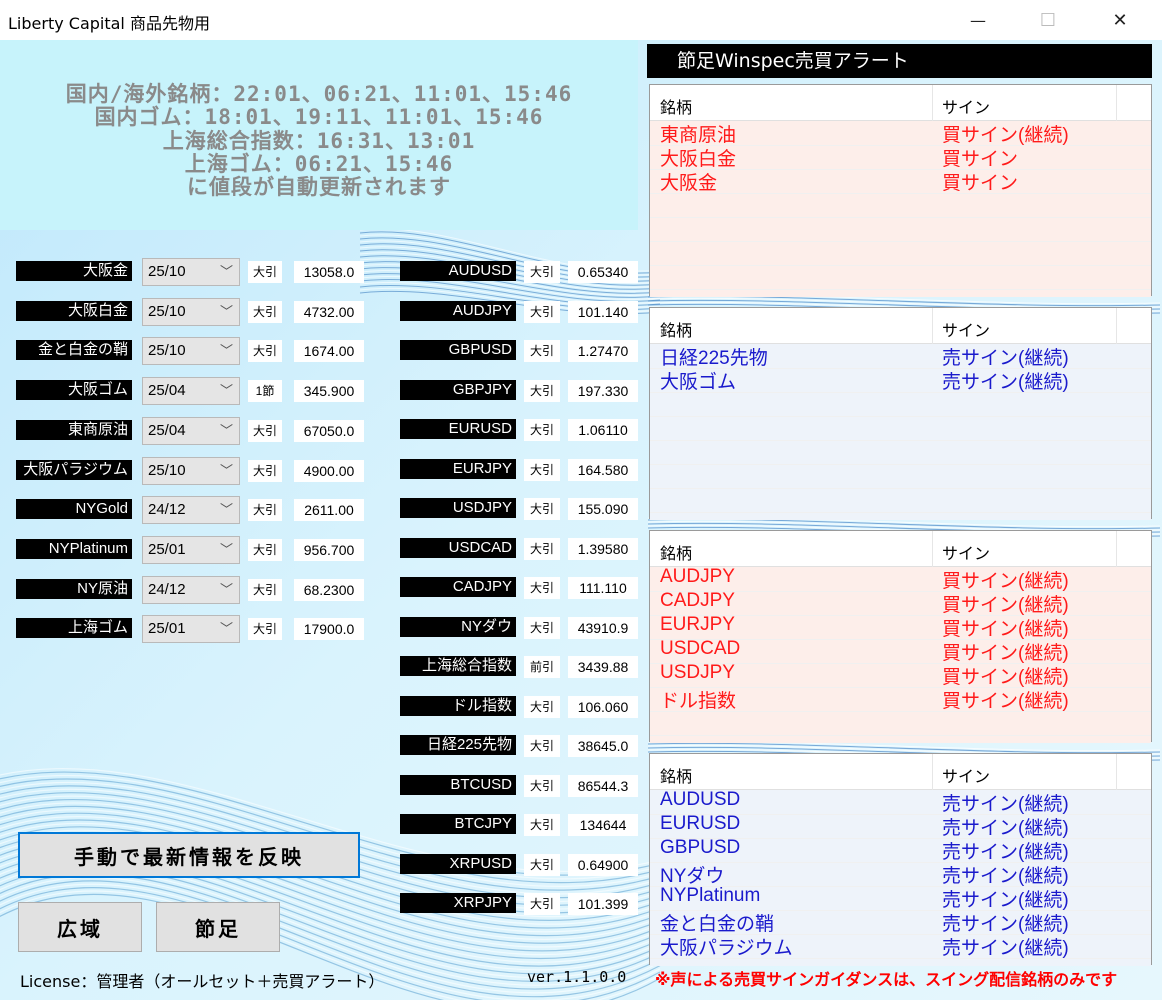 The width and height of the screenshot is (1162, 1000). I want to click on version-text: ver.1.1.0.0, so click(577, 977).